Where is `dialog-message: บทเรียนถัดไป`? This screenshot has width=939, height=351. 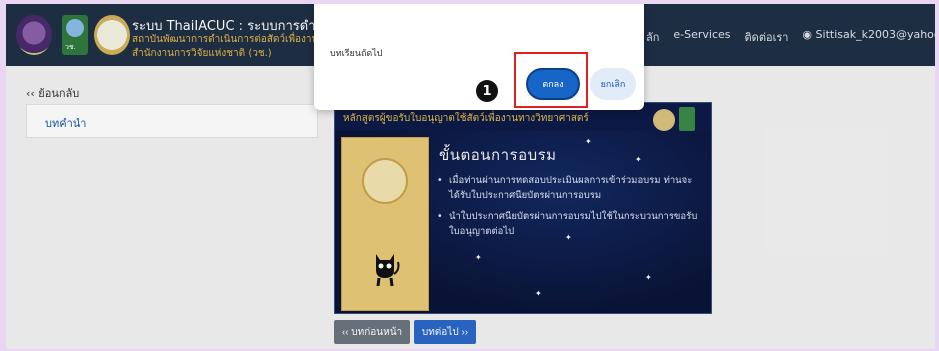 dialog-message: บทเรียนถัดไป is located at coordinates (356, 54).